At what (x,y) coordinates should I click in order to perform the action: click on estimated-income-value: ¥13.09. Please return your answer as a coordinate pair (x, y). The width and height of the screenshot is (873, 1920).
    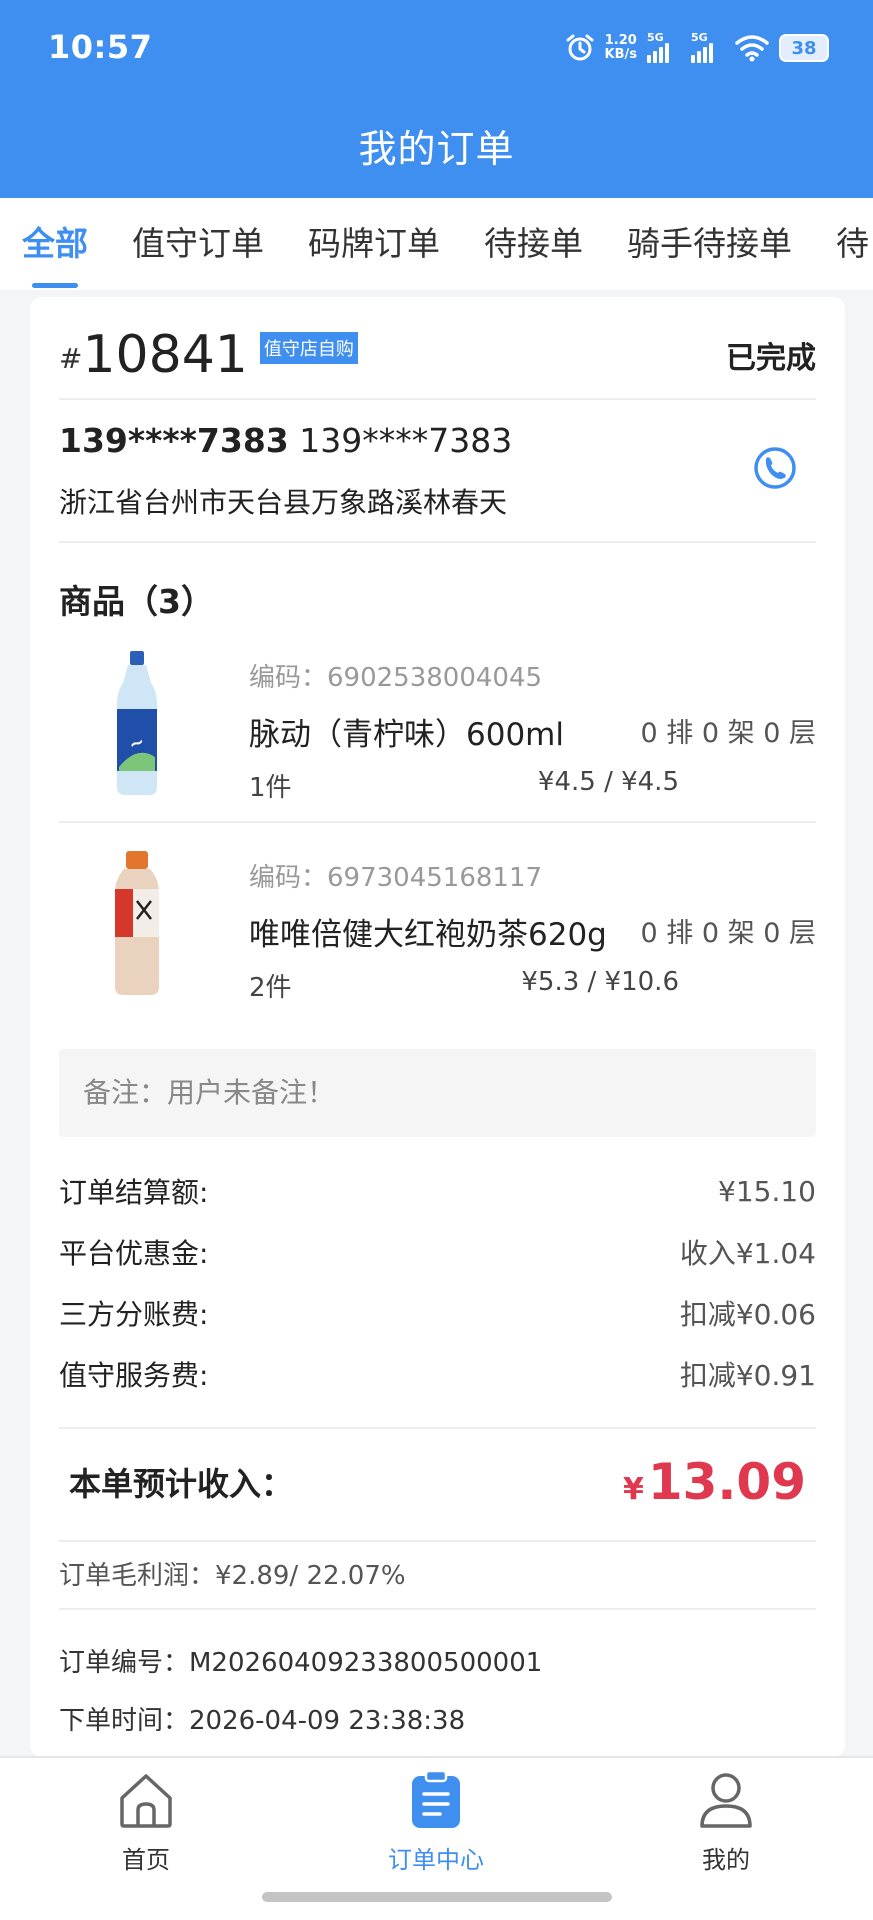
    Looking at the image, I should click on (714, 1482).